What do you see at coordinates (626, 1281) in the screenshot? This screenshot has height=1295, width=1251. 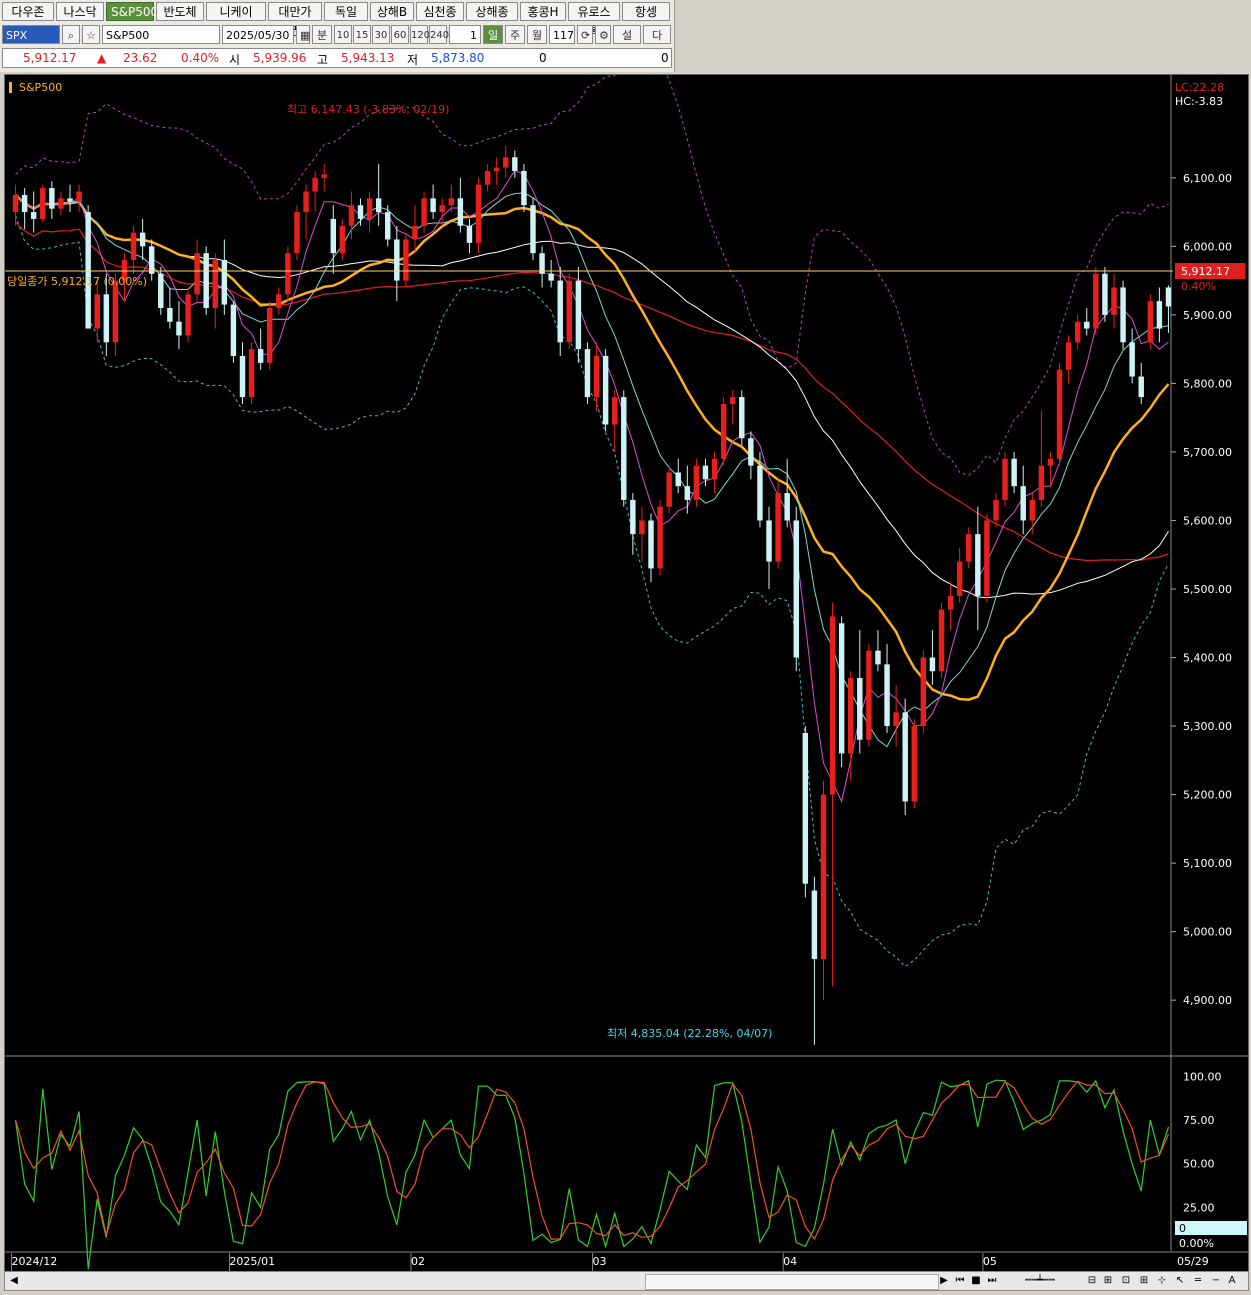 I see `chart-scrollbar: ◀ ▶ ⏮ ■ ⏭ ┅┅┷┅┅ ⊟ ⊞ ⊡ ⊞ ⊹ ↖ ═ − A` at bounding box center [626, 1281].